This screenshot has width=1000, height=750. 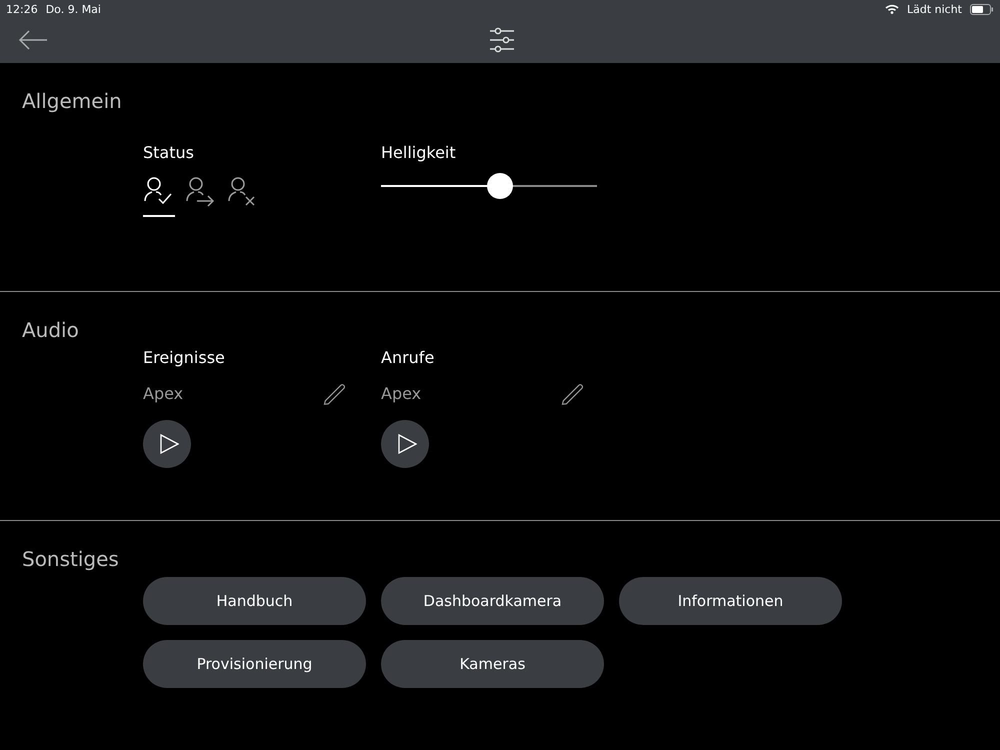 What do you see at coordinates (492, 601) in the screenshot?
I see `menu-button: Dashboardkamera` at bounding box center [492, 601].